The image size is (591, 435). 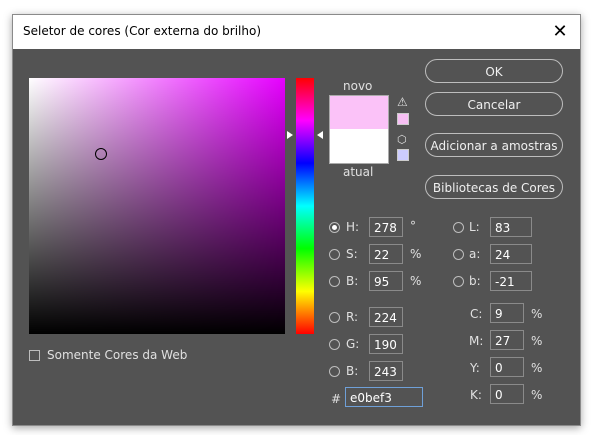 What do you see at coordinates (117, 355) in the screenshot?
I see `web-colors-only-label: Somente Cores da Web` at bounding box center [117, 355].